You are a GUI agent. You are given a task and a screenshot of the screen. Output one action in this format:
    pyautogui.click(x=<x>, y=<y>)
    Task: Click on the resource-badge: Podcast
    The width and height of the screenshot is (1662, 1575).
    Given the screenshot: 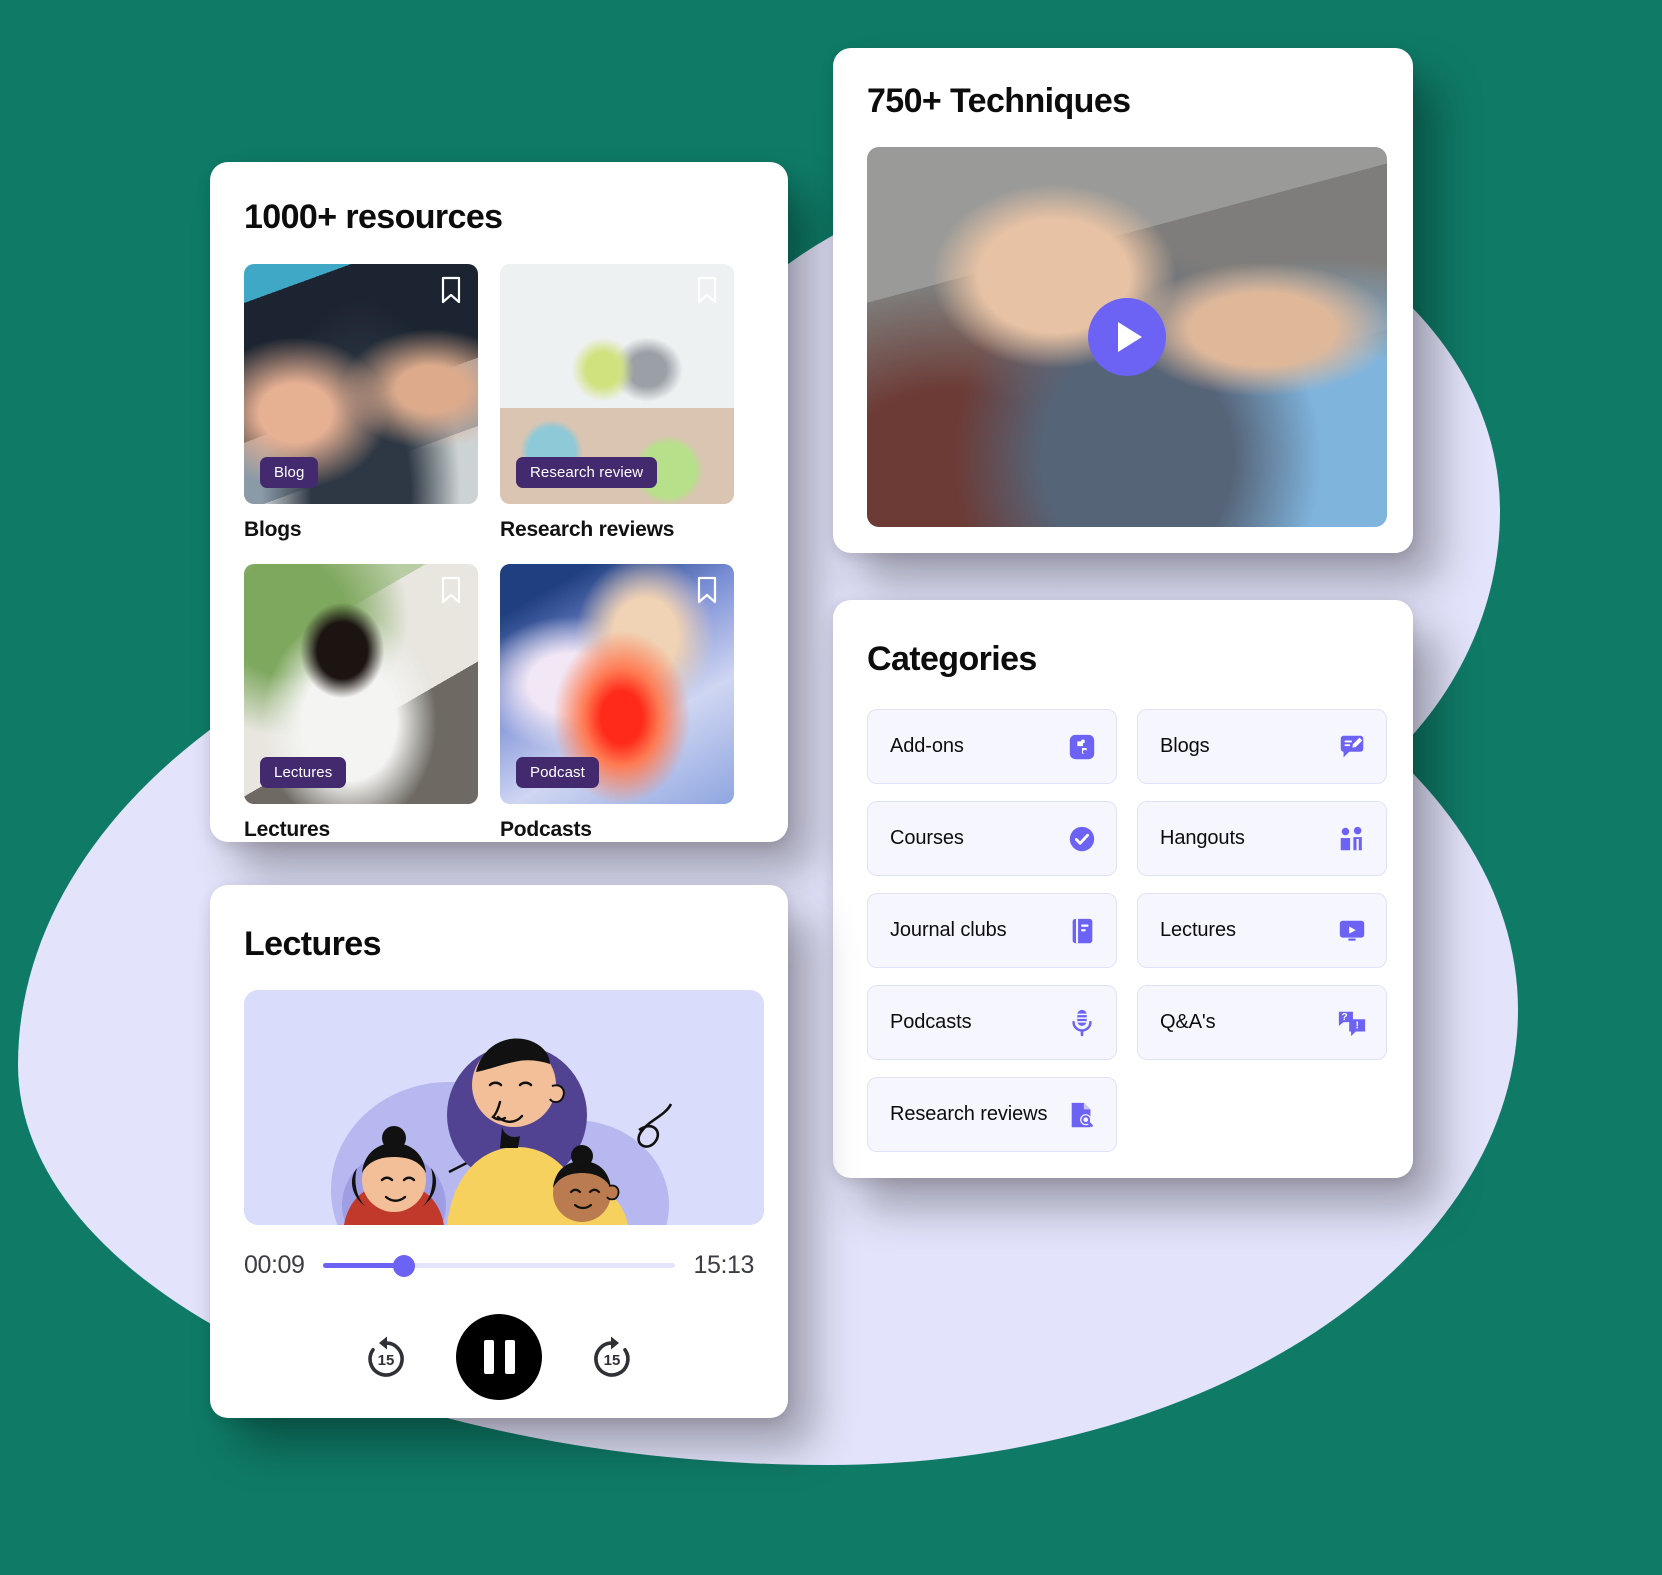 What is the action you would take?
    pyautogui.click(x=557, y=772)
    